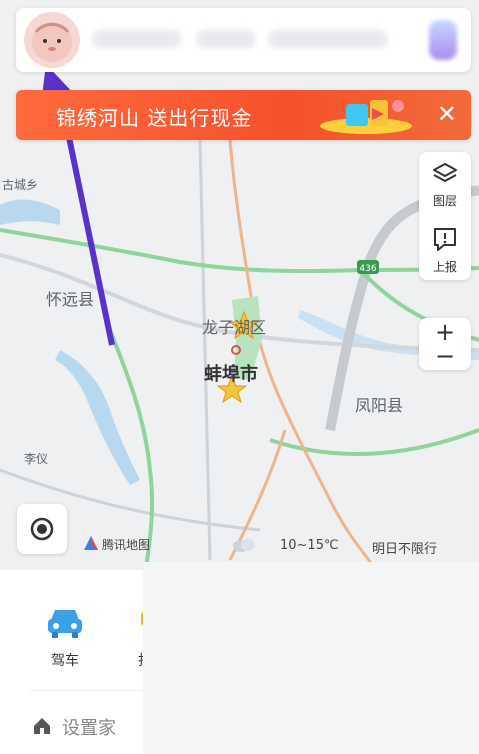 Image resolution: width=479 pixels, height=754 pixels. What do you see at coordinates (137, 39) in the screenshot?
I see `blurred-username` at bounding box center [137, 39].